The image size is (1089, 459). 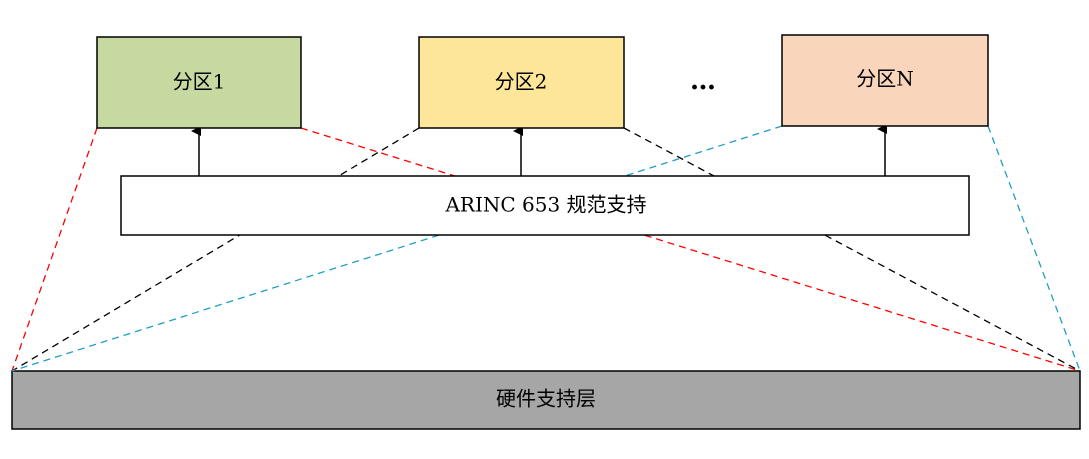 I want to click on partition-n: 分区N, so click(x=885, y=80).